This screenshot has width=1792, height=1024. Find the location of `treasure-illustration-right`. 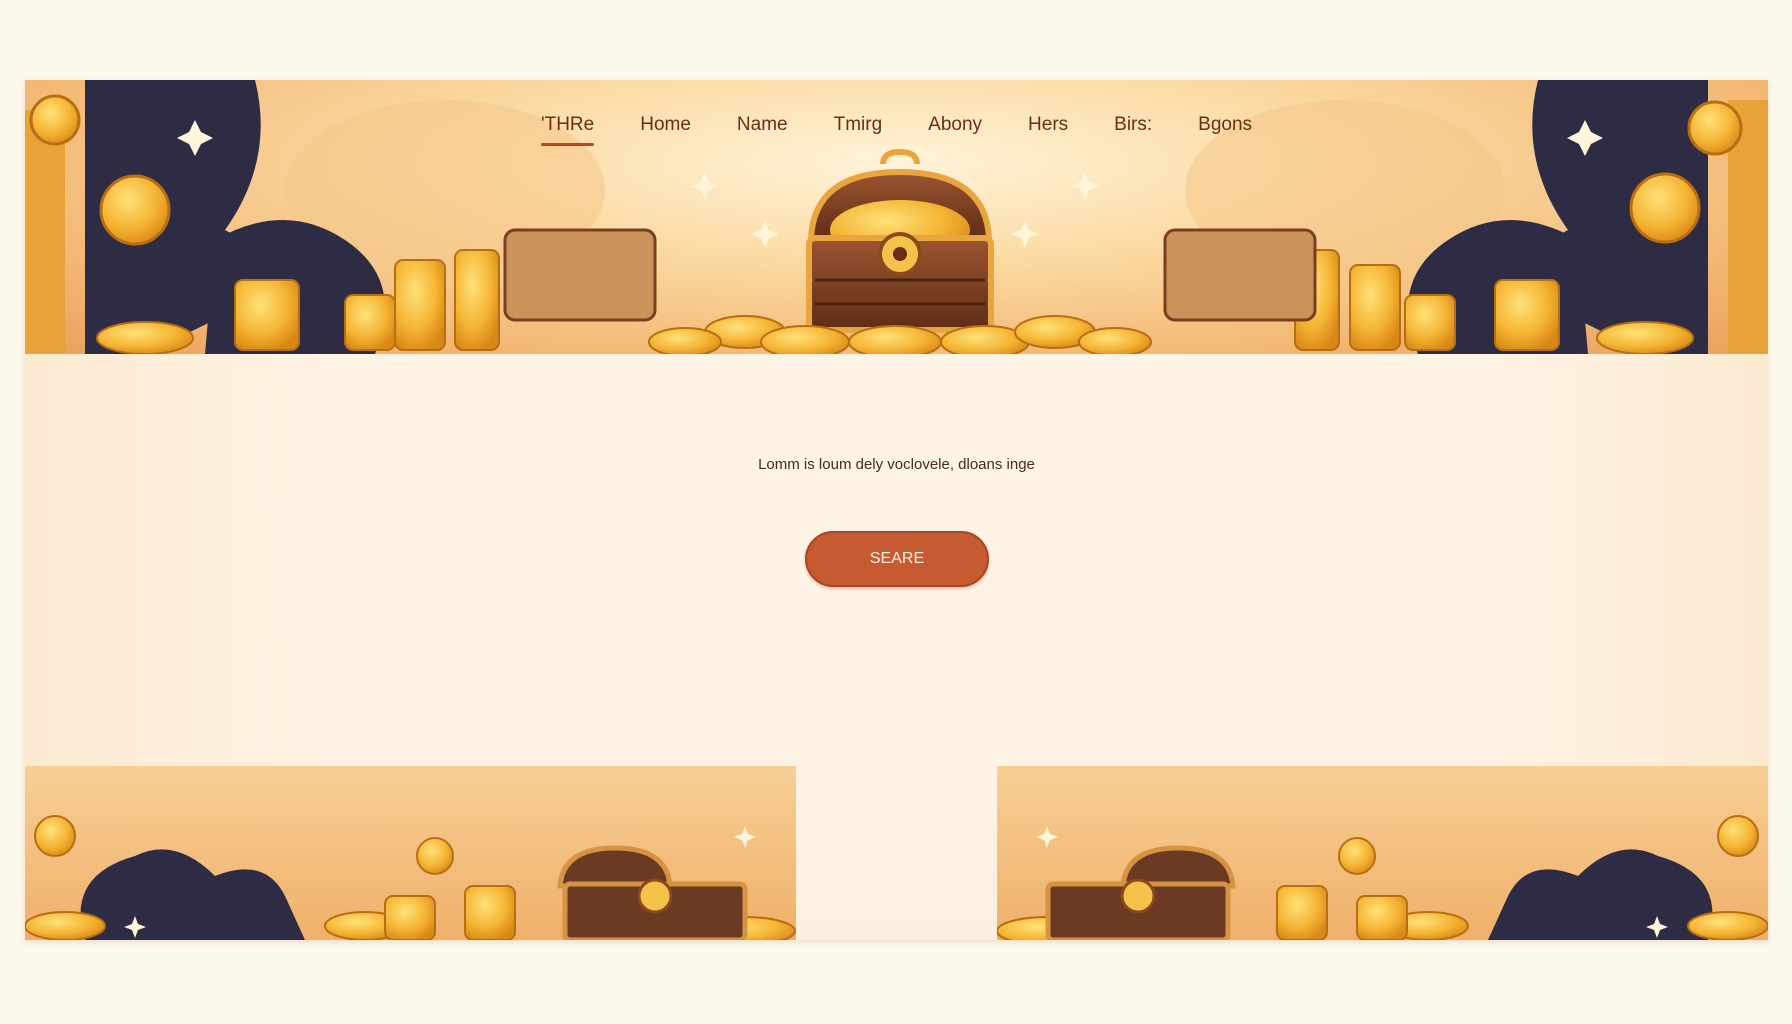

treasure-illustration-right is located at coordinates (1382, 877).